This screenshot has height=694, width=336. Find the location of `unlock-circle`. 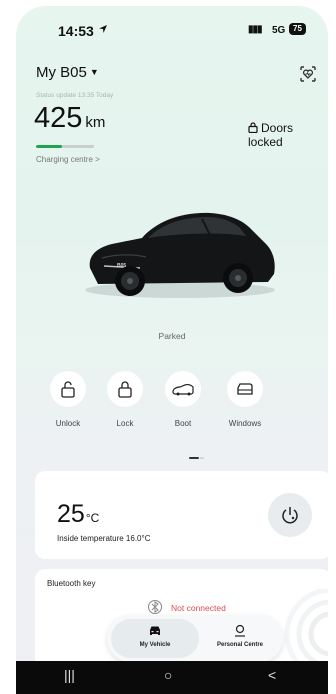

unlock-circle is located at coordinates (68, 389).